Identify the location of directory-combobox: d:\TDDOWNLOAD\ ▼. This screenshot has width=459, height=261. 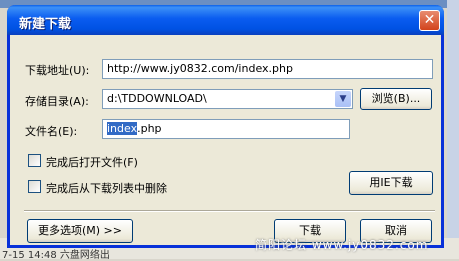
(227, 99).